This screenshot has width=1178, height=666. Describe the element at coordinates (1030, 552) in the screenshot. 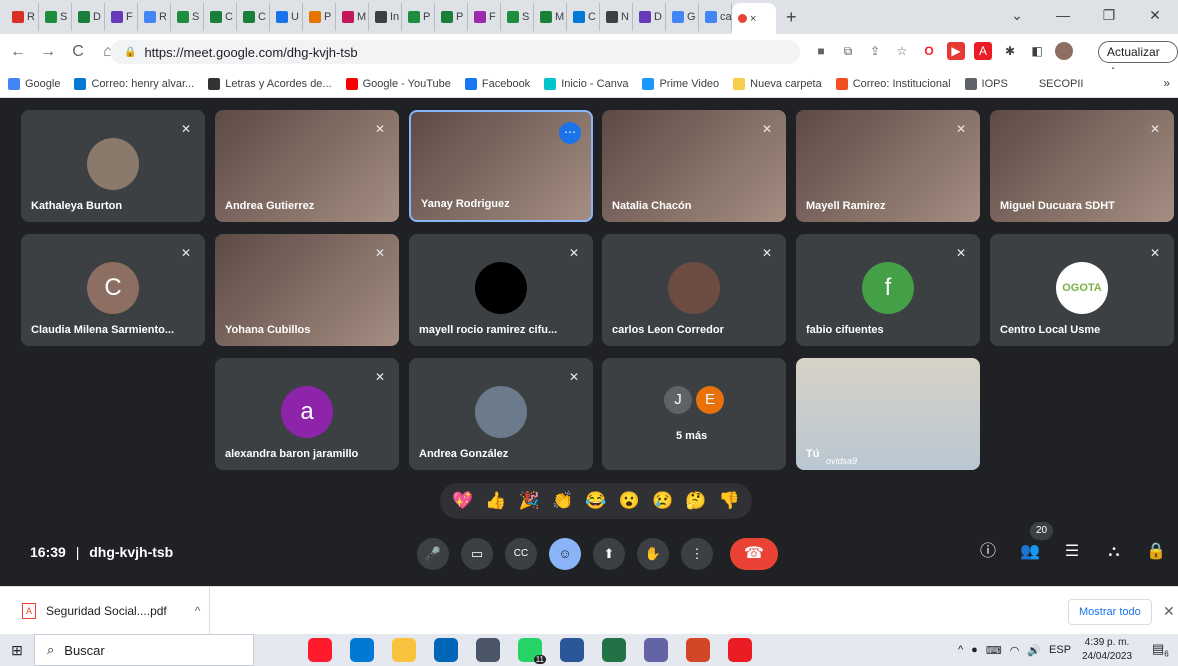

I see `people-icon: 👥` at that location.